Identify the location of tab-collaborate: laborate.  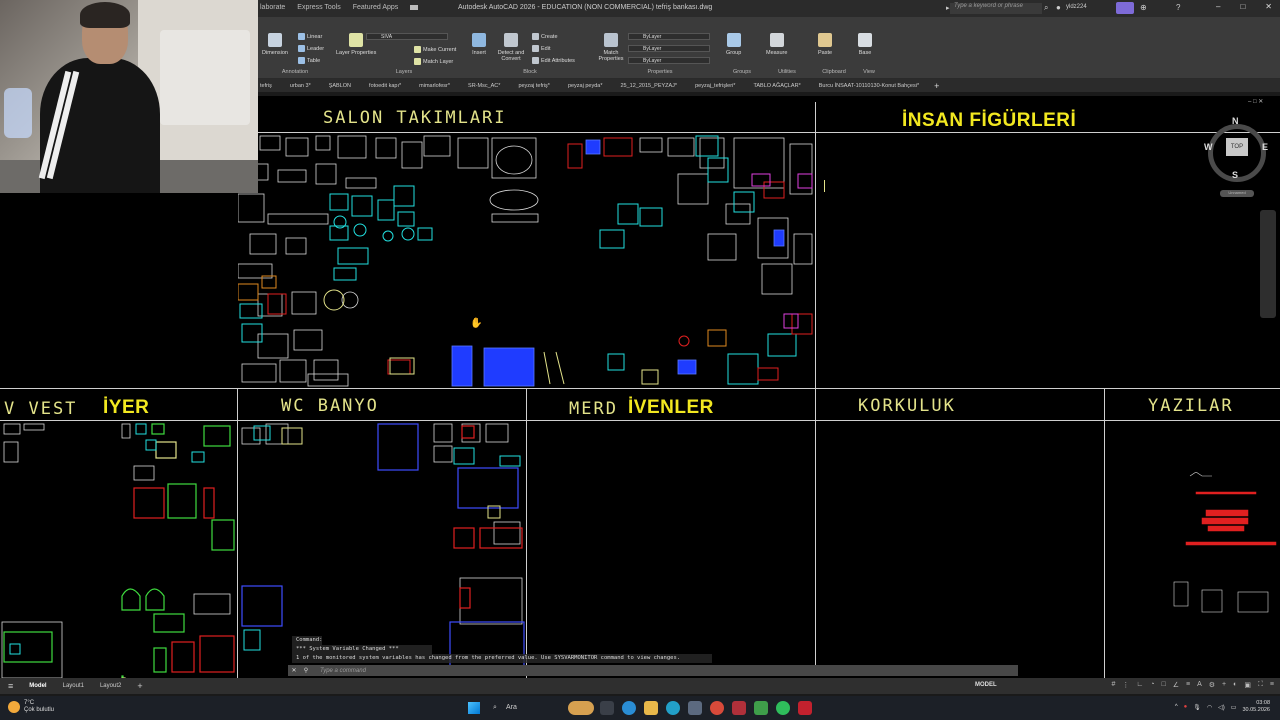
(272, 7).